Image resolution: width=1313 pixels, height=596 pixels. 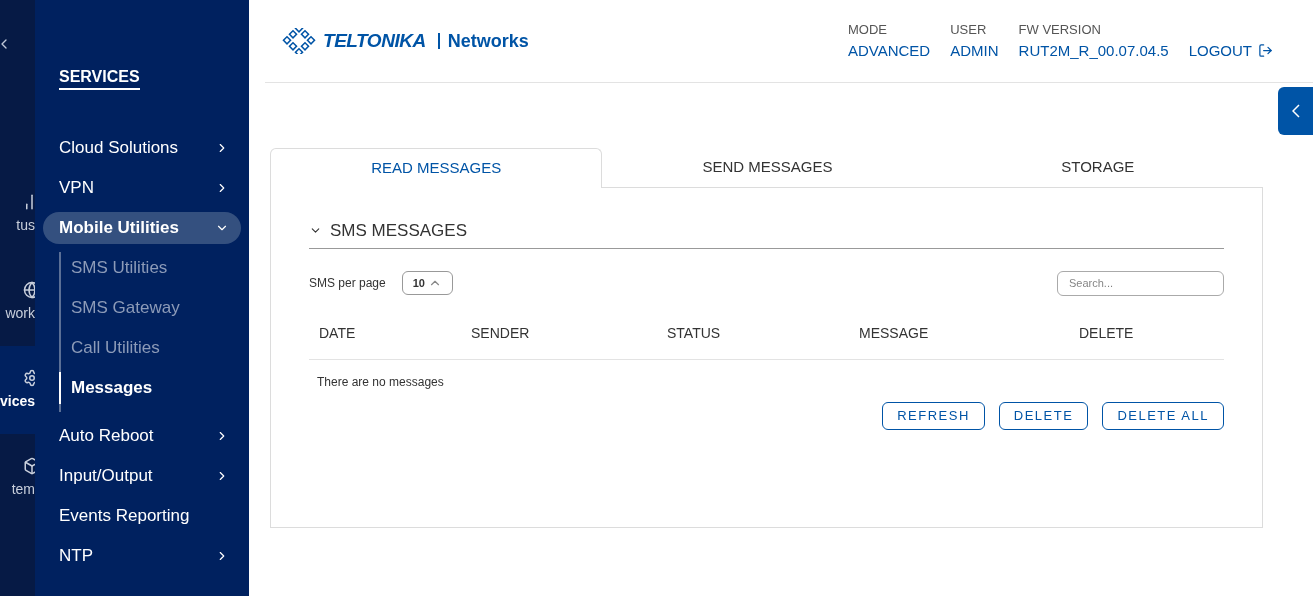 What do you see at coordinates (142, 228) in the screenshot?
I see `sidebar-item: Mobile Utilities` at bounding box center [142, 228].